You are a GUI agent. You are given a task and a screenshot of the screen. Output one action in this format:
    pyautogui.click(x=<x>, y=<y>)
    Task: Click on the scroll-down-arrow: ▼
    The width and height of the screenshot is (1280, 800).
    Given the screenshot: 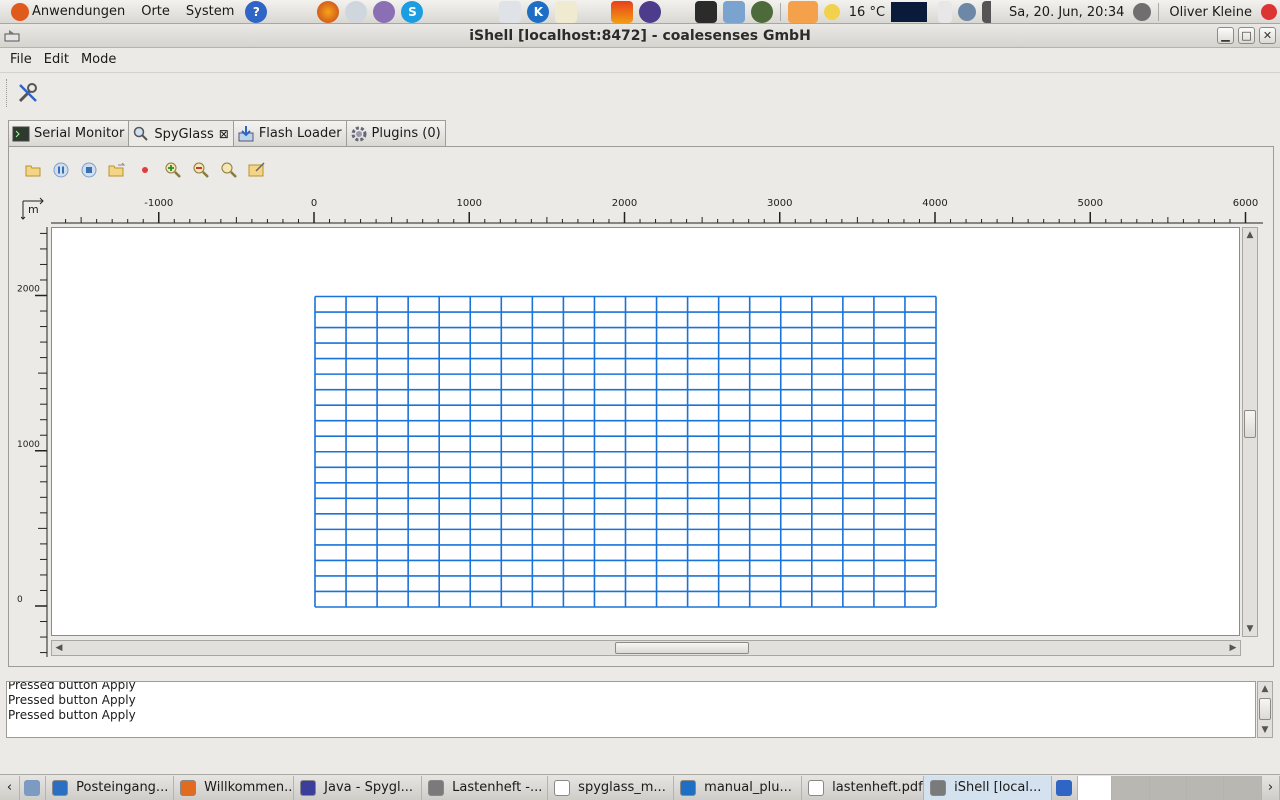 What is the action you would take?
    pyautogui.click(x=1250, y=629)
    